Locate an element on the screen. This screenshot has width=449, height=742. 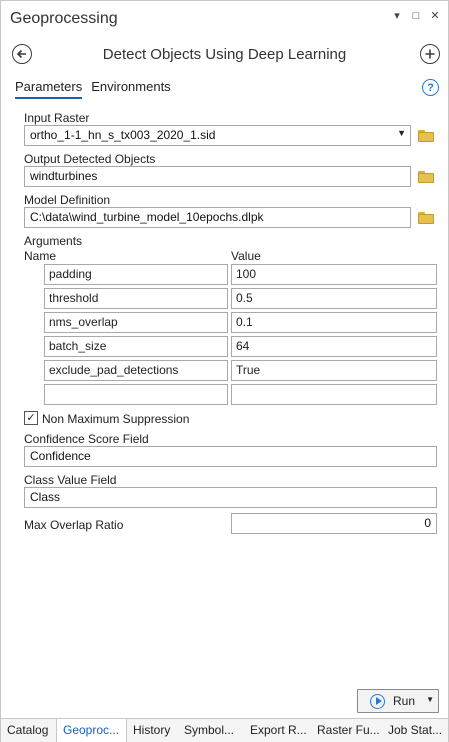
argument-value-cell: 100 is located at coordinates (334, 274).